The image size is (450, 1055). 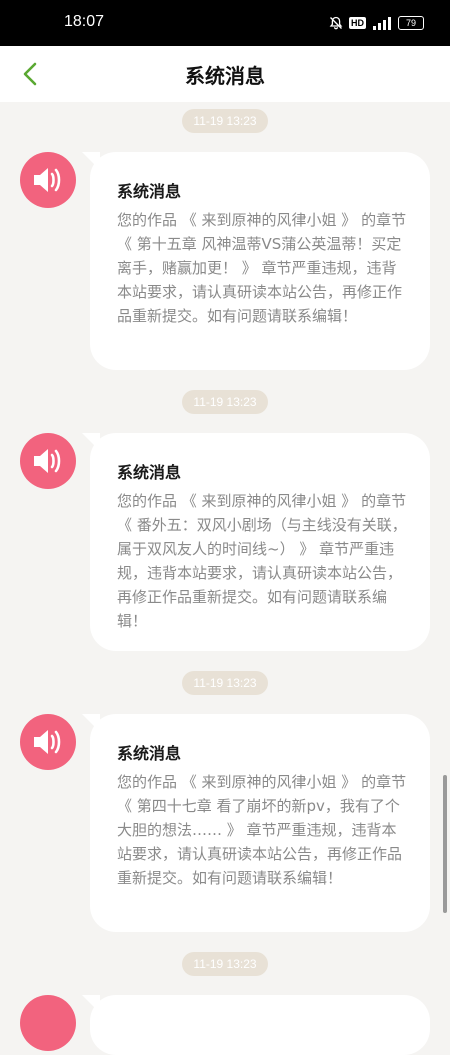 I want to click on status-time: 18:07, so click(x=84, y=21).